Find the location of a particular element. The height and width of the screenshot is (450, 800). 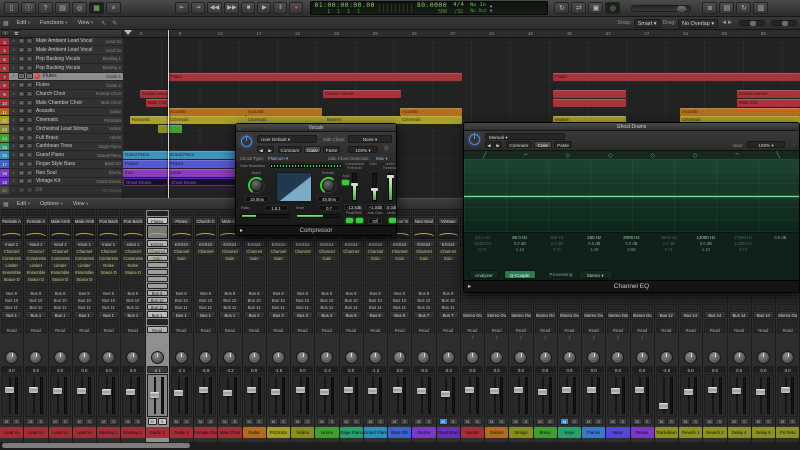

strip-label: Pianos is located at coordinates (594, 432).